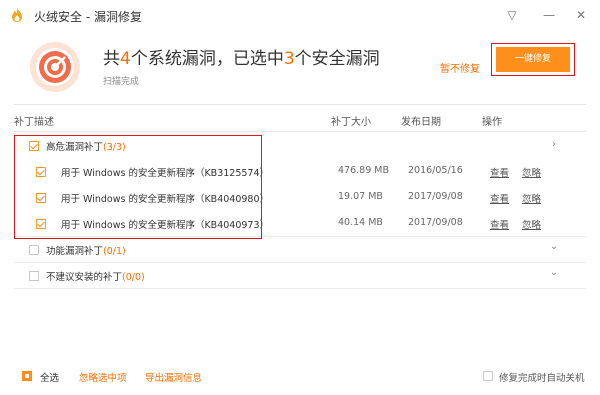 The height and width of the screenshot is (395, 600). Describe the element at coordinates (114, 251) in the screenshot. I see `group-count: (0/1)` at that location.